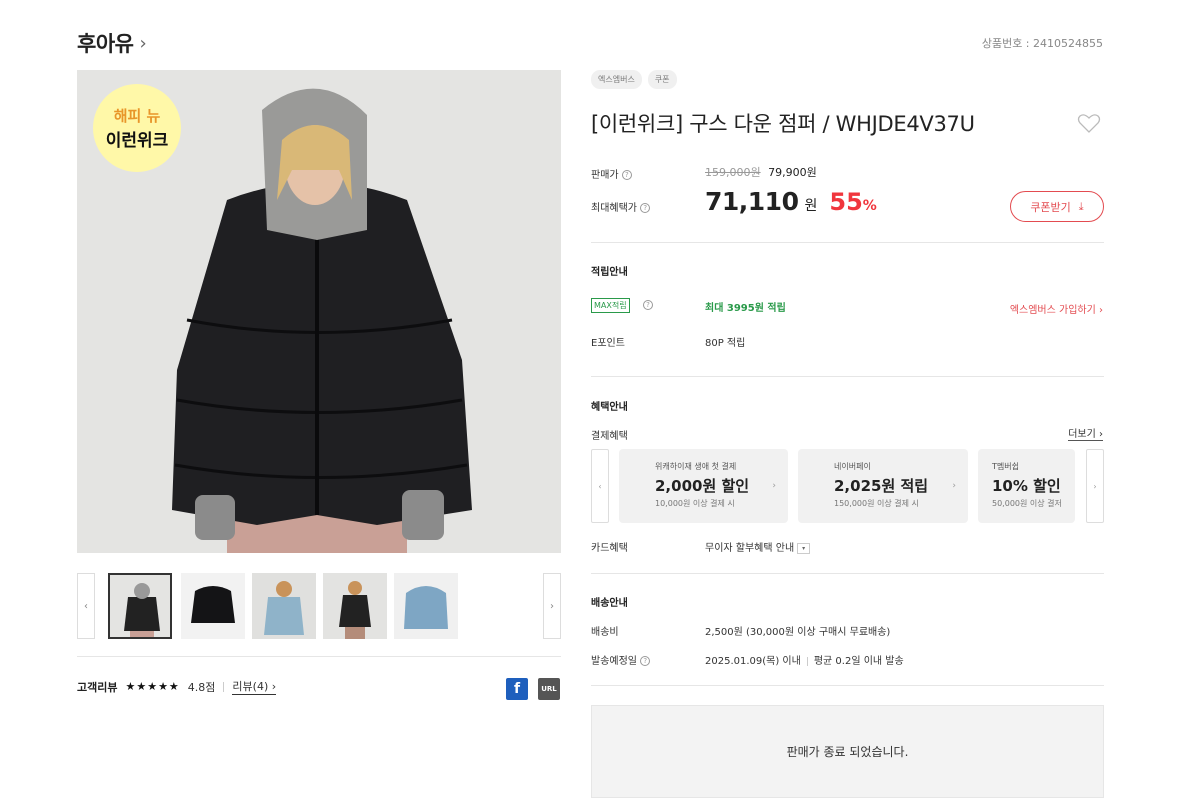 This screenshot has width=1179, height=798. I want to click on benefit-card-title: 네이버페이, so click(852, 466).